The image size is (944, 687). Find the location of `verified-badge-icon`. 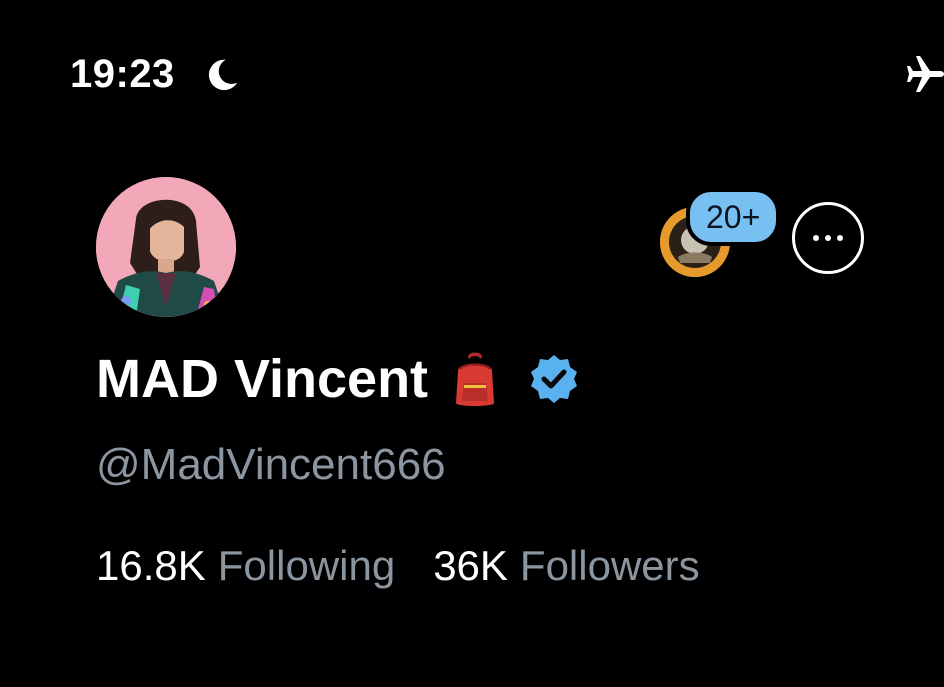

verified-badge-icon is located at coordinates (554, 379).